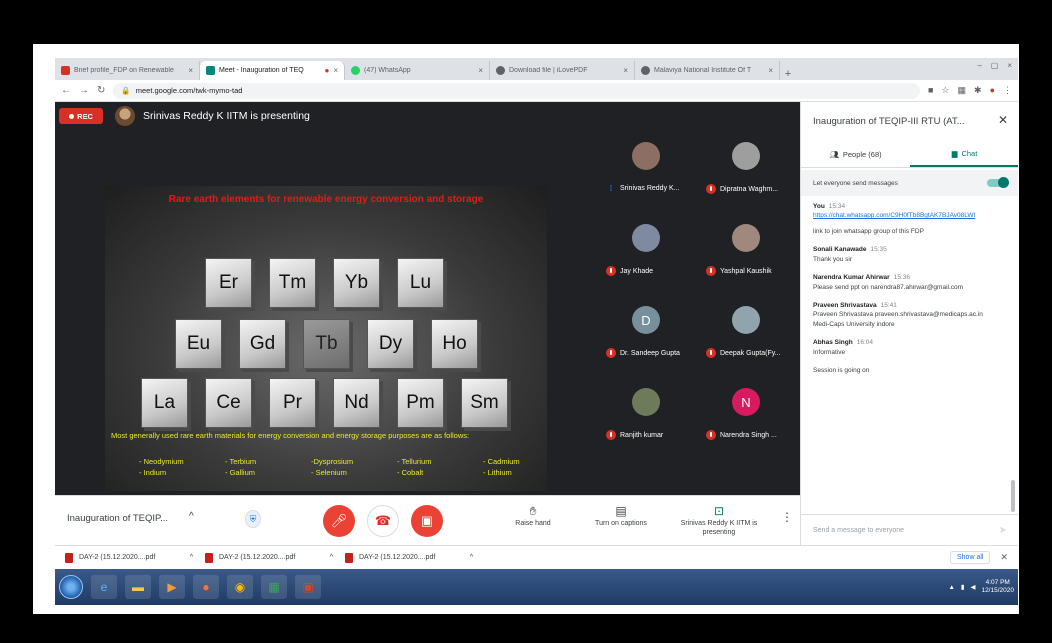 This screenshot has width=1052, height=643. I want to click on globe-icon, so click(645, 70).